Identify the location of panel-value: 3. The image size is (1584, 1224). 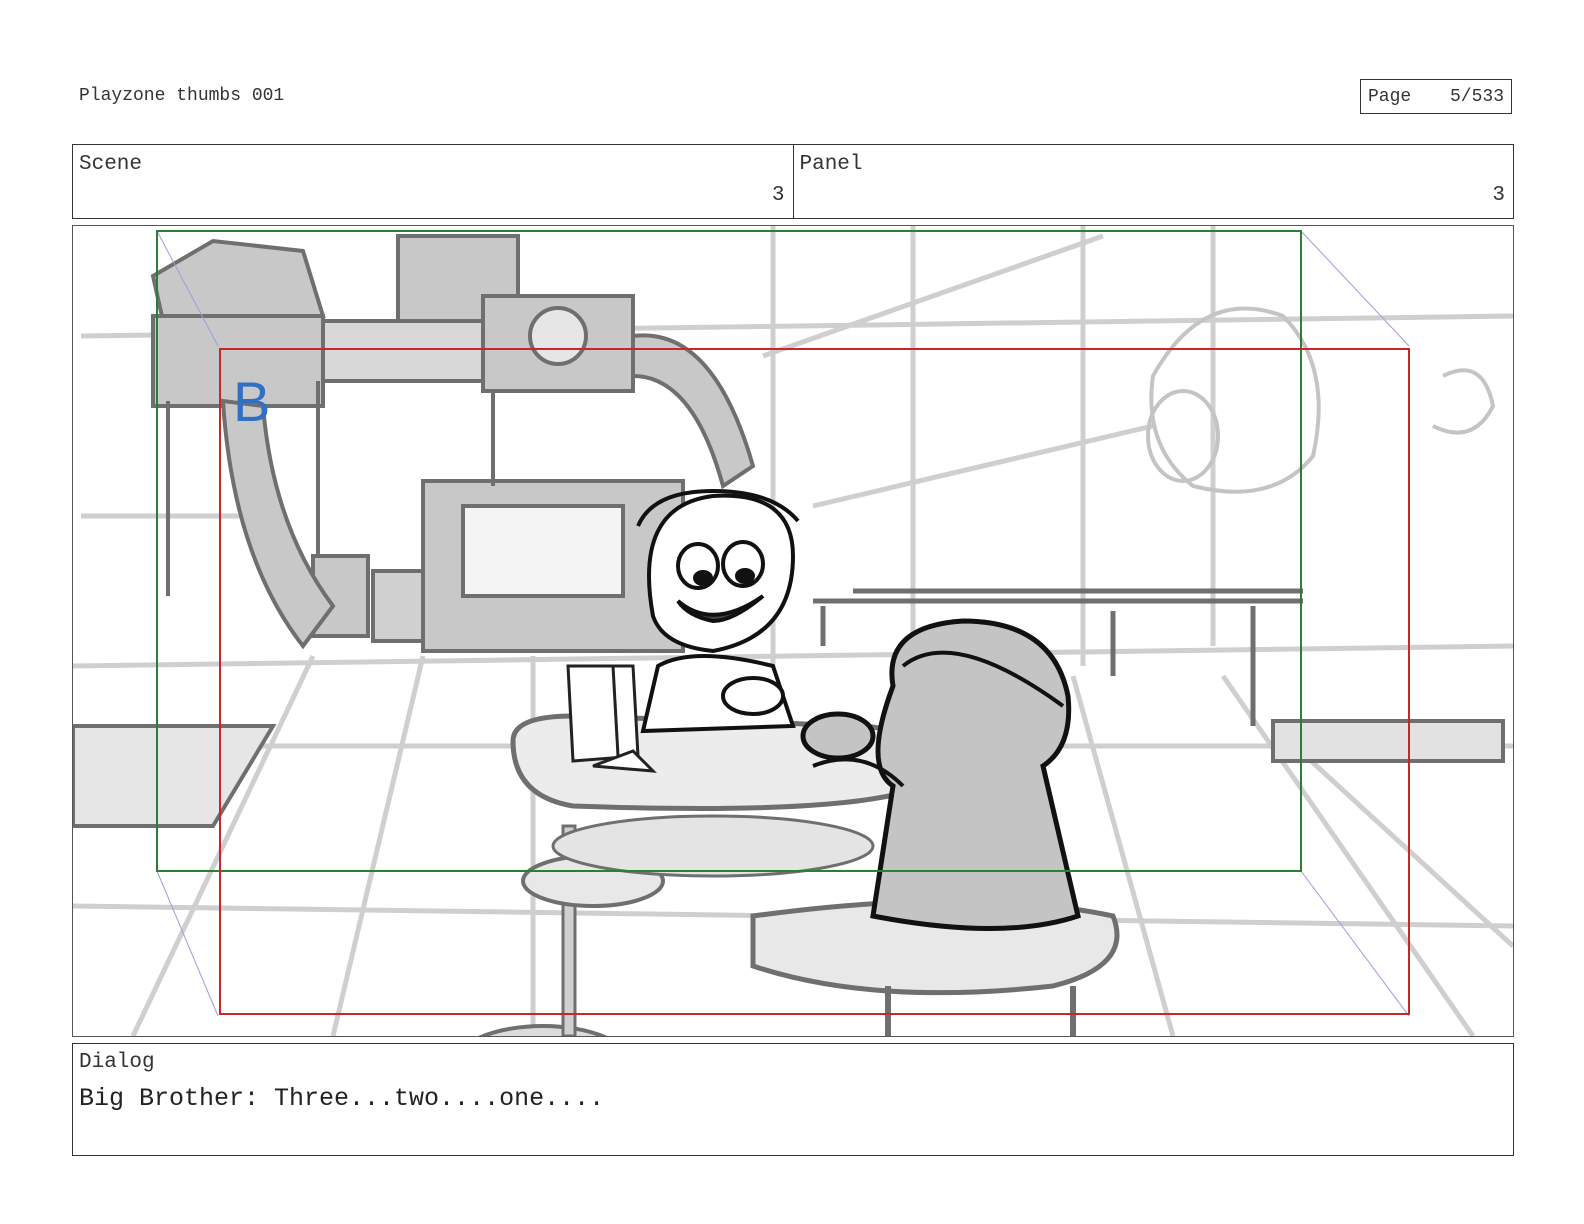
(1498, 195).